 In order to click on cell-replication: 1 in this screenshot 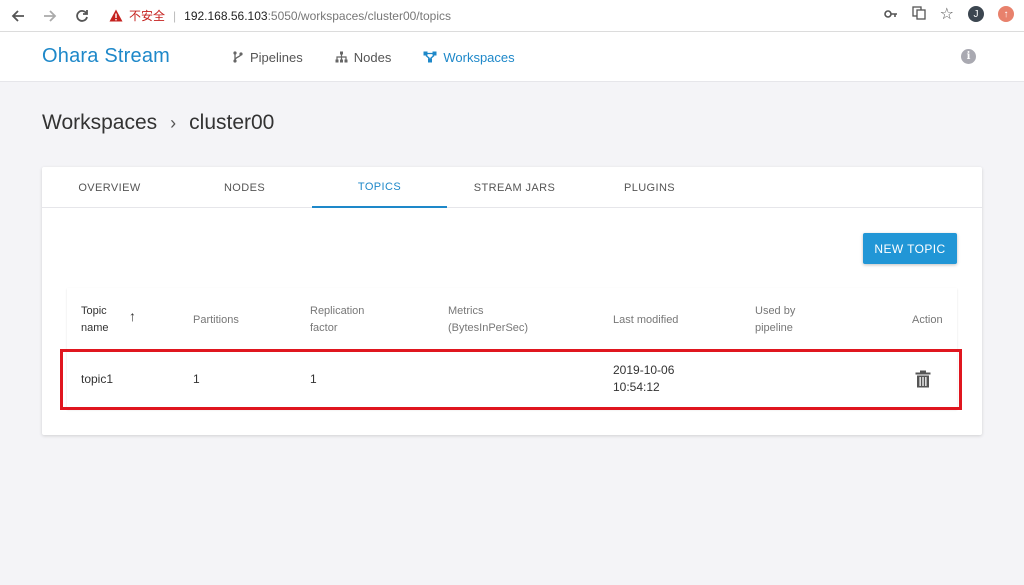, I will do `click(313, 379)`.